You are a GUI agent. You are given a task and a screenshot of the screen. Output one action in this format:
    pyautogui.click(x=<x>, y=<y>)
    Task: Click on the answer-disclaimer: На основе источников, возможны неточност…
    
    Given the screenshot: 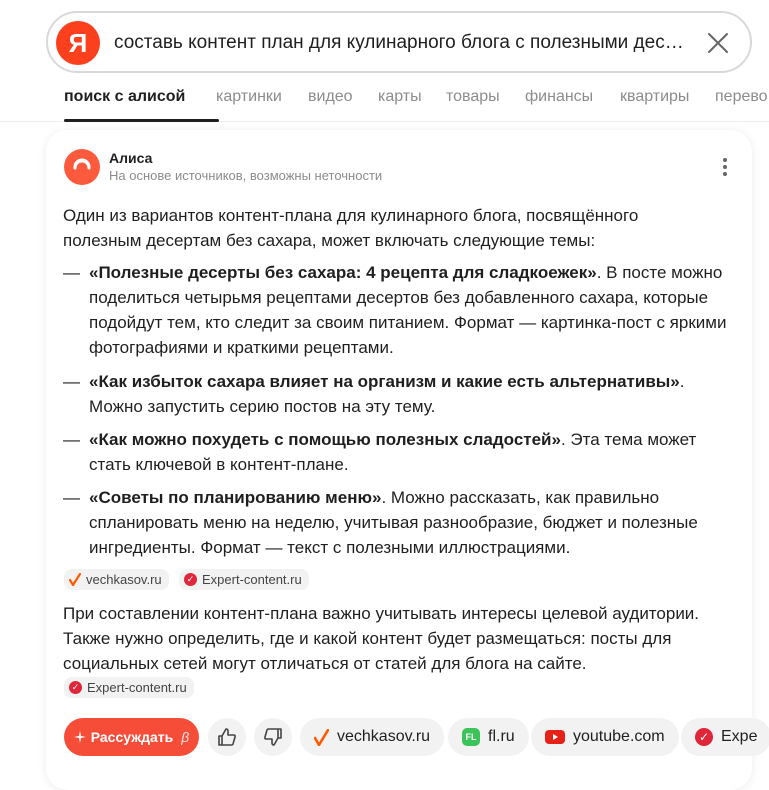 What is the action you would take?
    pyautogui.click(x=246, y=175)
    